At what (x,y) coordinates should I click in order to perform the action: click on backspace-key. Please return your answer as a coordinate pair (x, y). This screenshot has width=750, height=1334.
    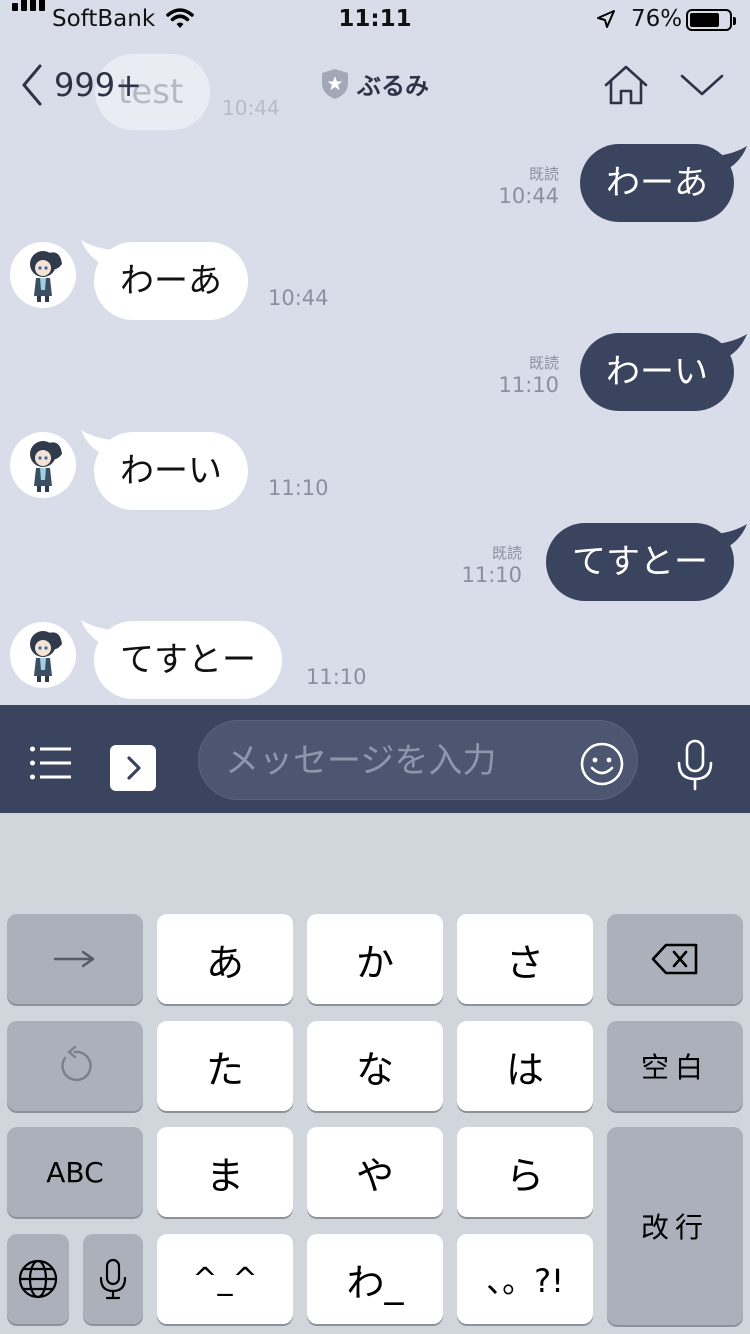
    Looking at the image, I should click on (675, 959).